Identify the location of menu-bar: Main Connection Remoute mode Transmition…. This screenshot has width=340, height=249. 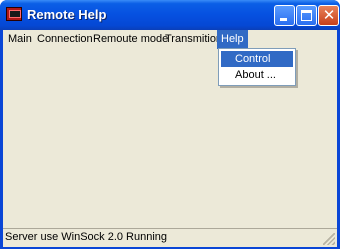
(170, 39).